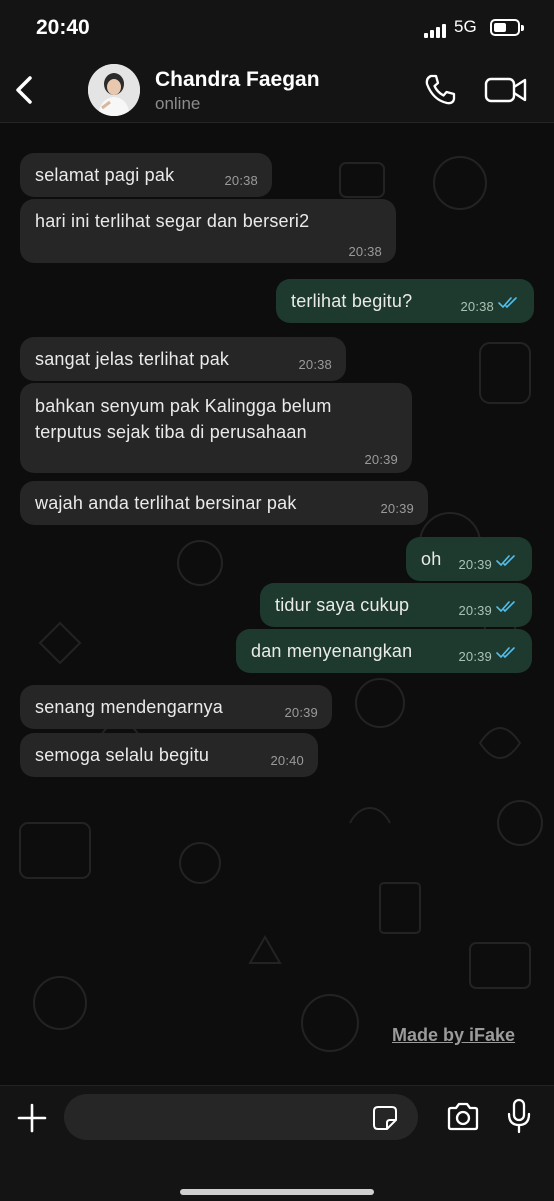 Image resolution: width=554 pixels, height=1201 pixels. Describe the element at coordinates (237, 80) in the screenshot. I see `contact-name: Chandra Faegan` at that location.